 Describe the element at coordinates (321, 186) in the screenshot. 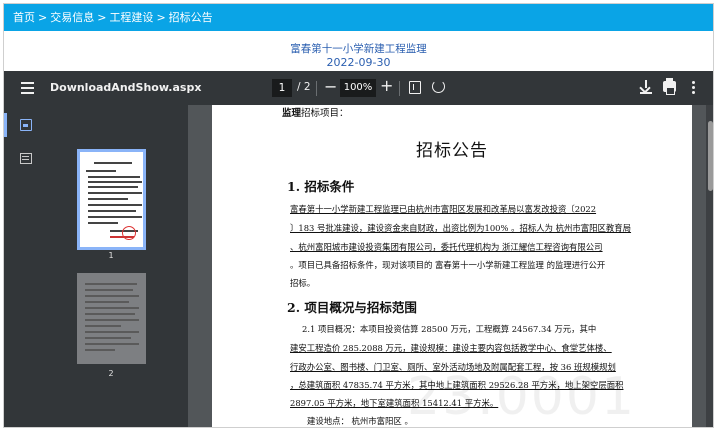

I see `section1-heading: 1. 招标条件` at that location.